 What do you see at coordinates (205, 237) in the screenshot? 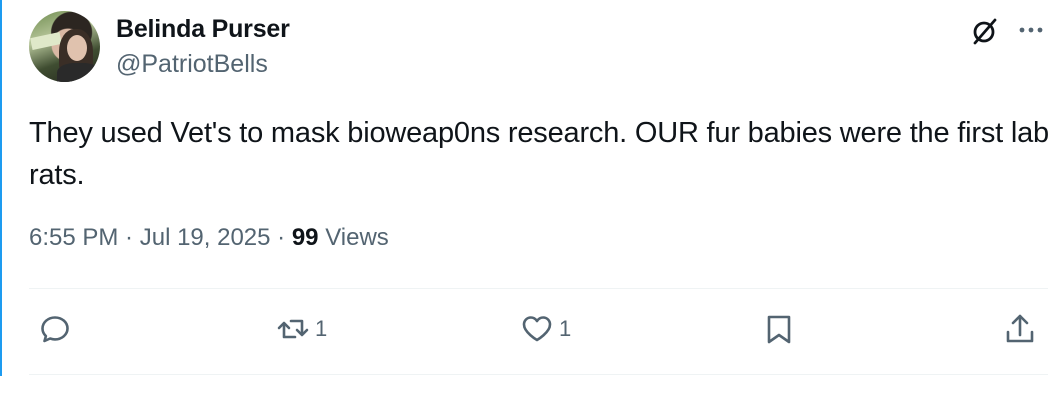
I see `tweet-date: Jul 19, 2025` at bounding box center [205, 237].